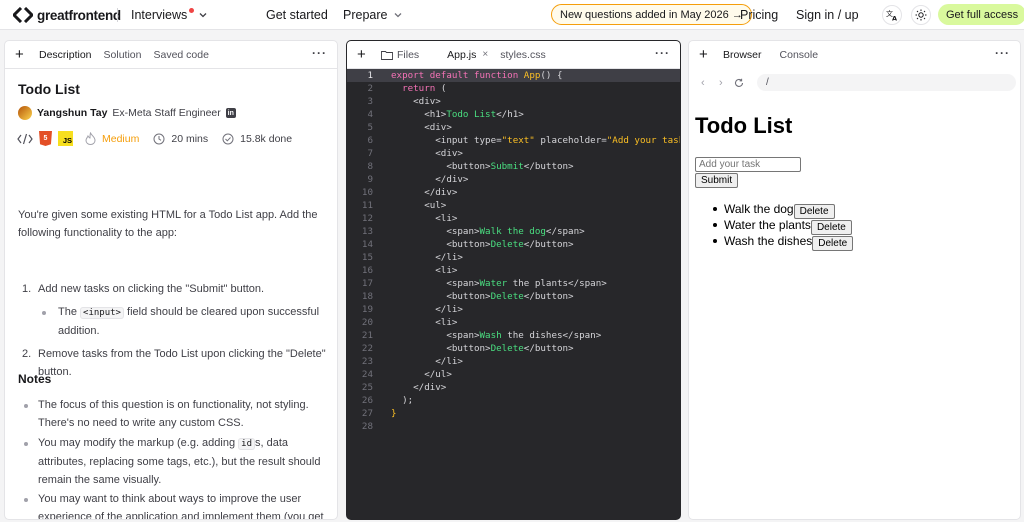 This screenshot has width=1024, height=522. I want to click on code-line: 18 <button>Delete</button>, so click(513, 296).